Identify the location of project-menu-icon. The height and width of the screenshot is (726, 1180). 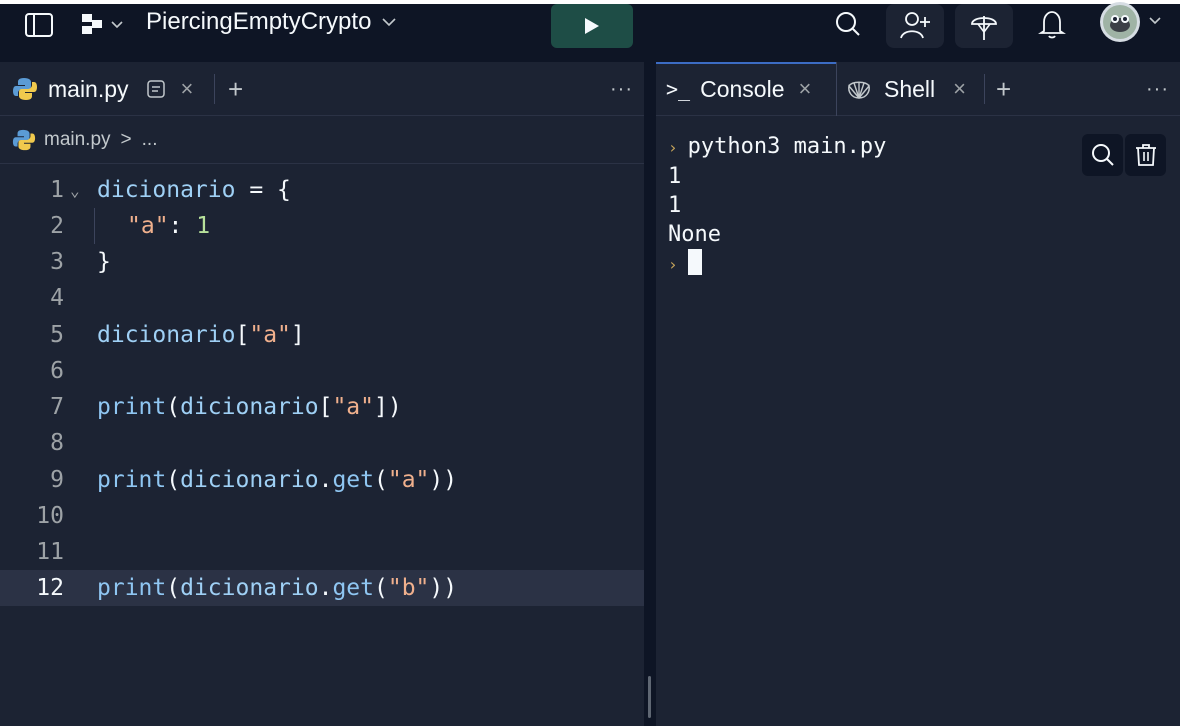
(103, 25).